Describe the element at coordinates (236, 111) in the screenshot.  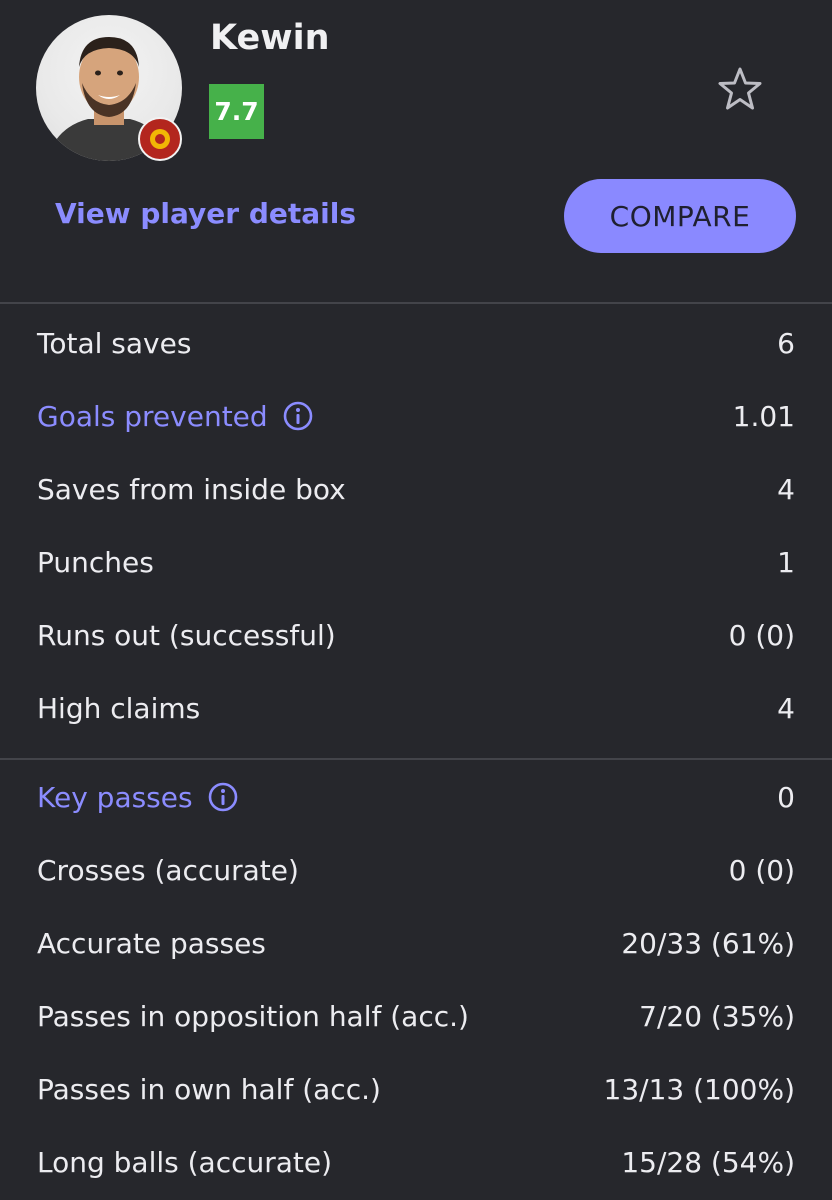
I see `player-rating-badge: 7.7` at that location.